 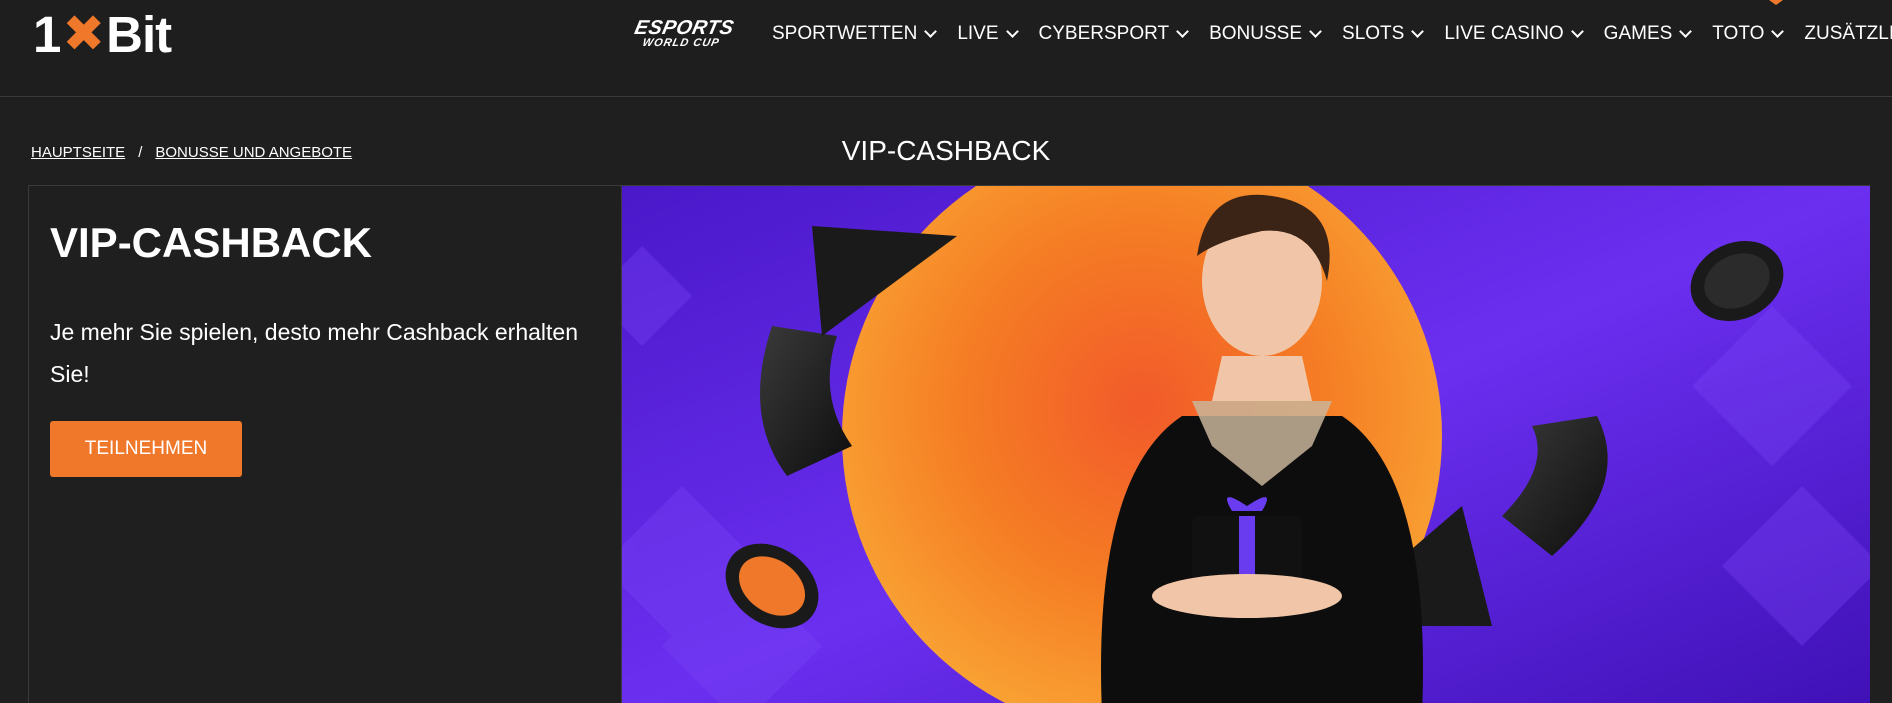 I want to click on esports-world-cup-logo: ESPORTS WORLD CUP, so click(x=682, y=34).